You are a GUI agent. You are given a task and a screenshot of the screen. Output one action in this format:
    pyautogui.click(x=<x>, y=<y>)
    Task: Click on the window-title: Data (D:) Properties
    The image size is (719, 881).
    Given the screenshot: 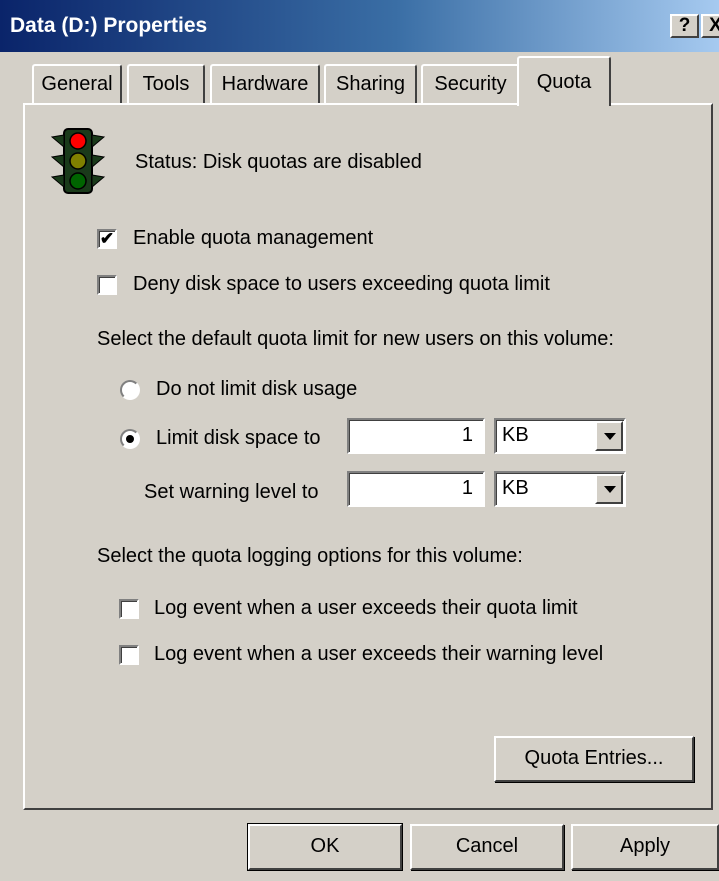 What is the action you would take?
    pyautogui.click(x=109, y=25)
    